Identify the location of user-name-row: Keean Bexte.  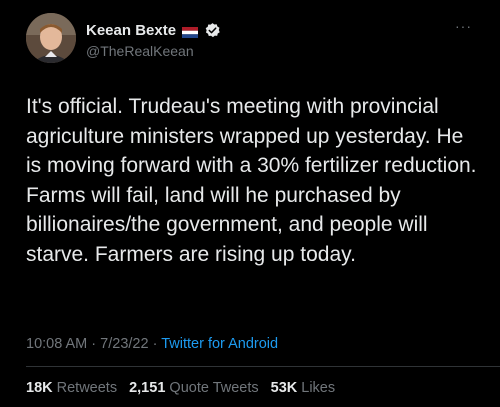
(153, 30).